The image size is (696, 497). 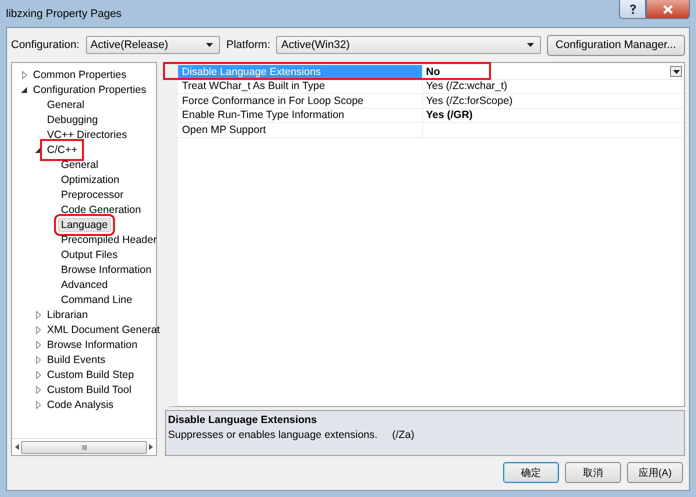 What do you see at coordinates (433, 72) in the screenshot?
I see `property-value: No` at bounding box center [433, 72].